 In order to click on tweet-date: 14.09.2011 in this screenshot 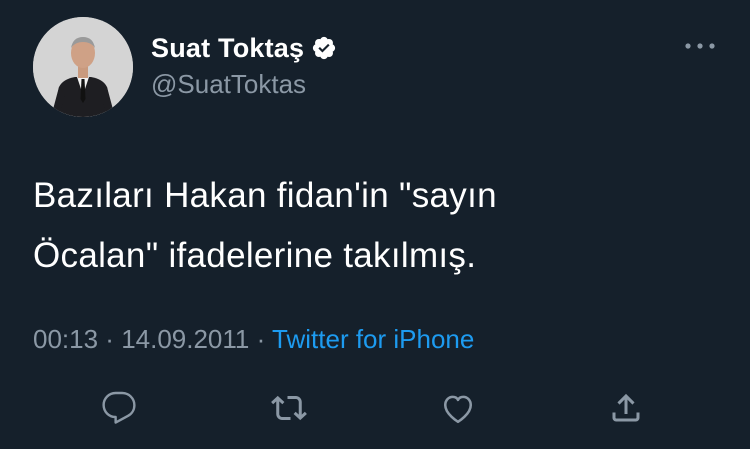, I will do `click(185, 339)`.